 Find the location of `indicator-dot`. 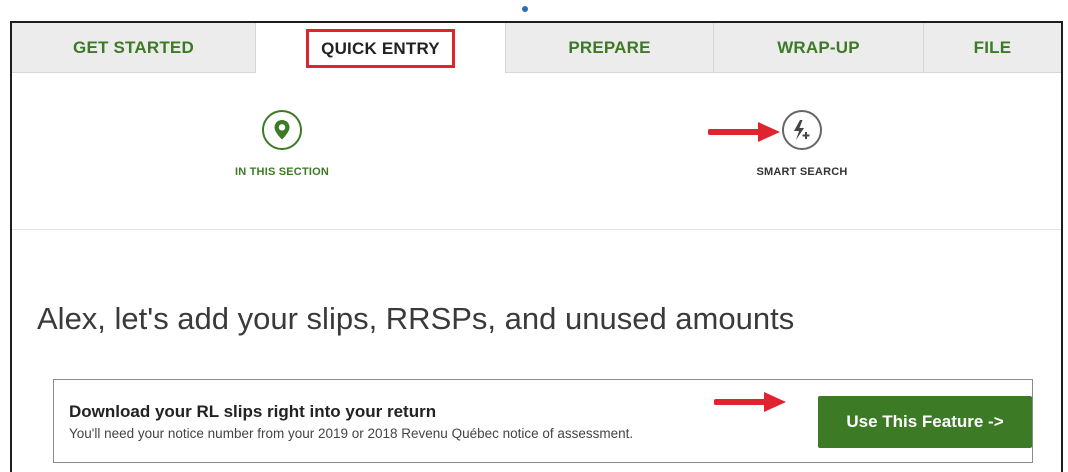

indicator-dot is located at coordinates (525, 9).